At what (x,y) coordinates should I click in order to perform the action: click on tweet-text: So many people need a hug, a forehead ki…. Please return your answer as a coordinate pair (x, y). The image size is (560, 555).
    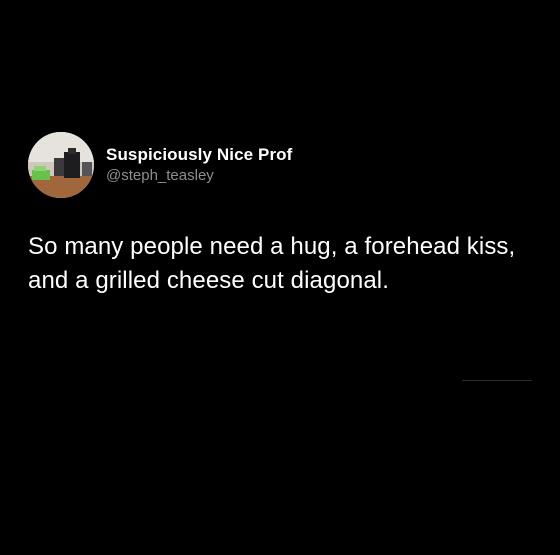
    Looking at the image, I should click on (272, 263).